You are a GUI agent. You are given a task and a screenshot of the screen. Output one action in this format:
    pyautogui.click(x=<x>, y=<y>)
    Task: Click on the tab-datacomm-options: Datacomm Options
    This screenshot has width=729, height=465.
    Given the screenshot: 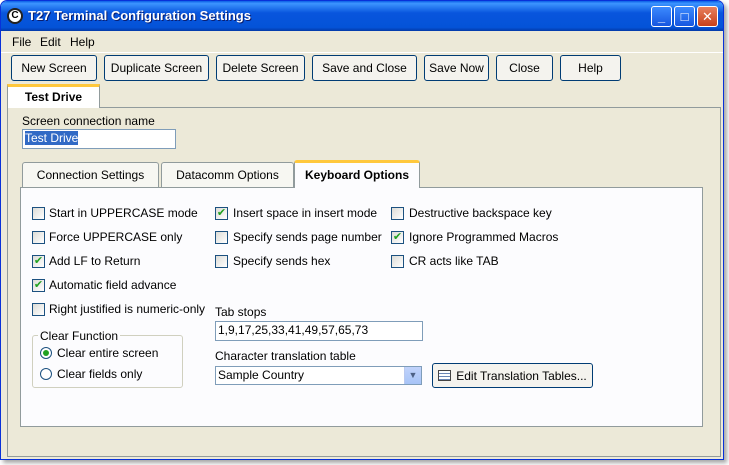 What is the action you would take?
    pyautogui.click(x=227, y=174)
    